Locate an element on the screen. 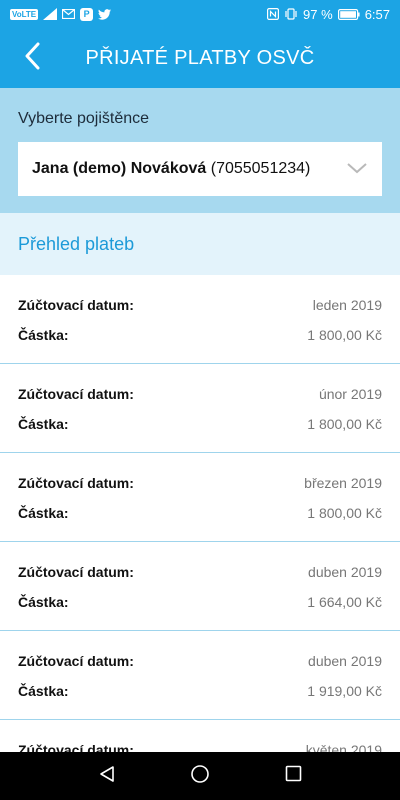 The height and width of the screenshot is (800, 400). app-icon: P is located at coordinates (87, 14).